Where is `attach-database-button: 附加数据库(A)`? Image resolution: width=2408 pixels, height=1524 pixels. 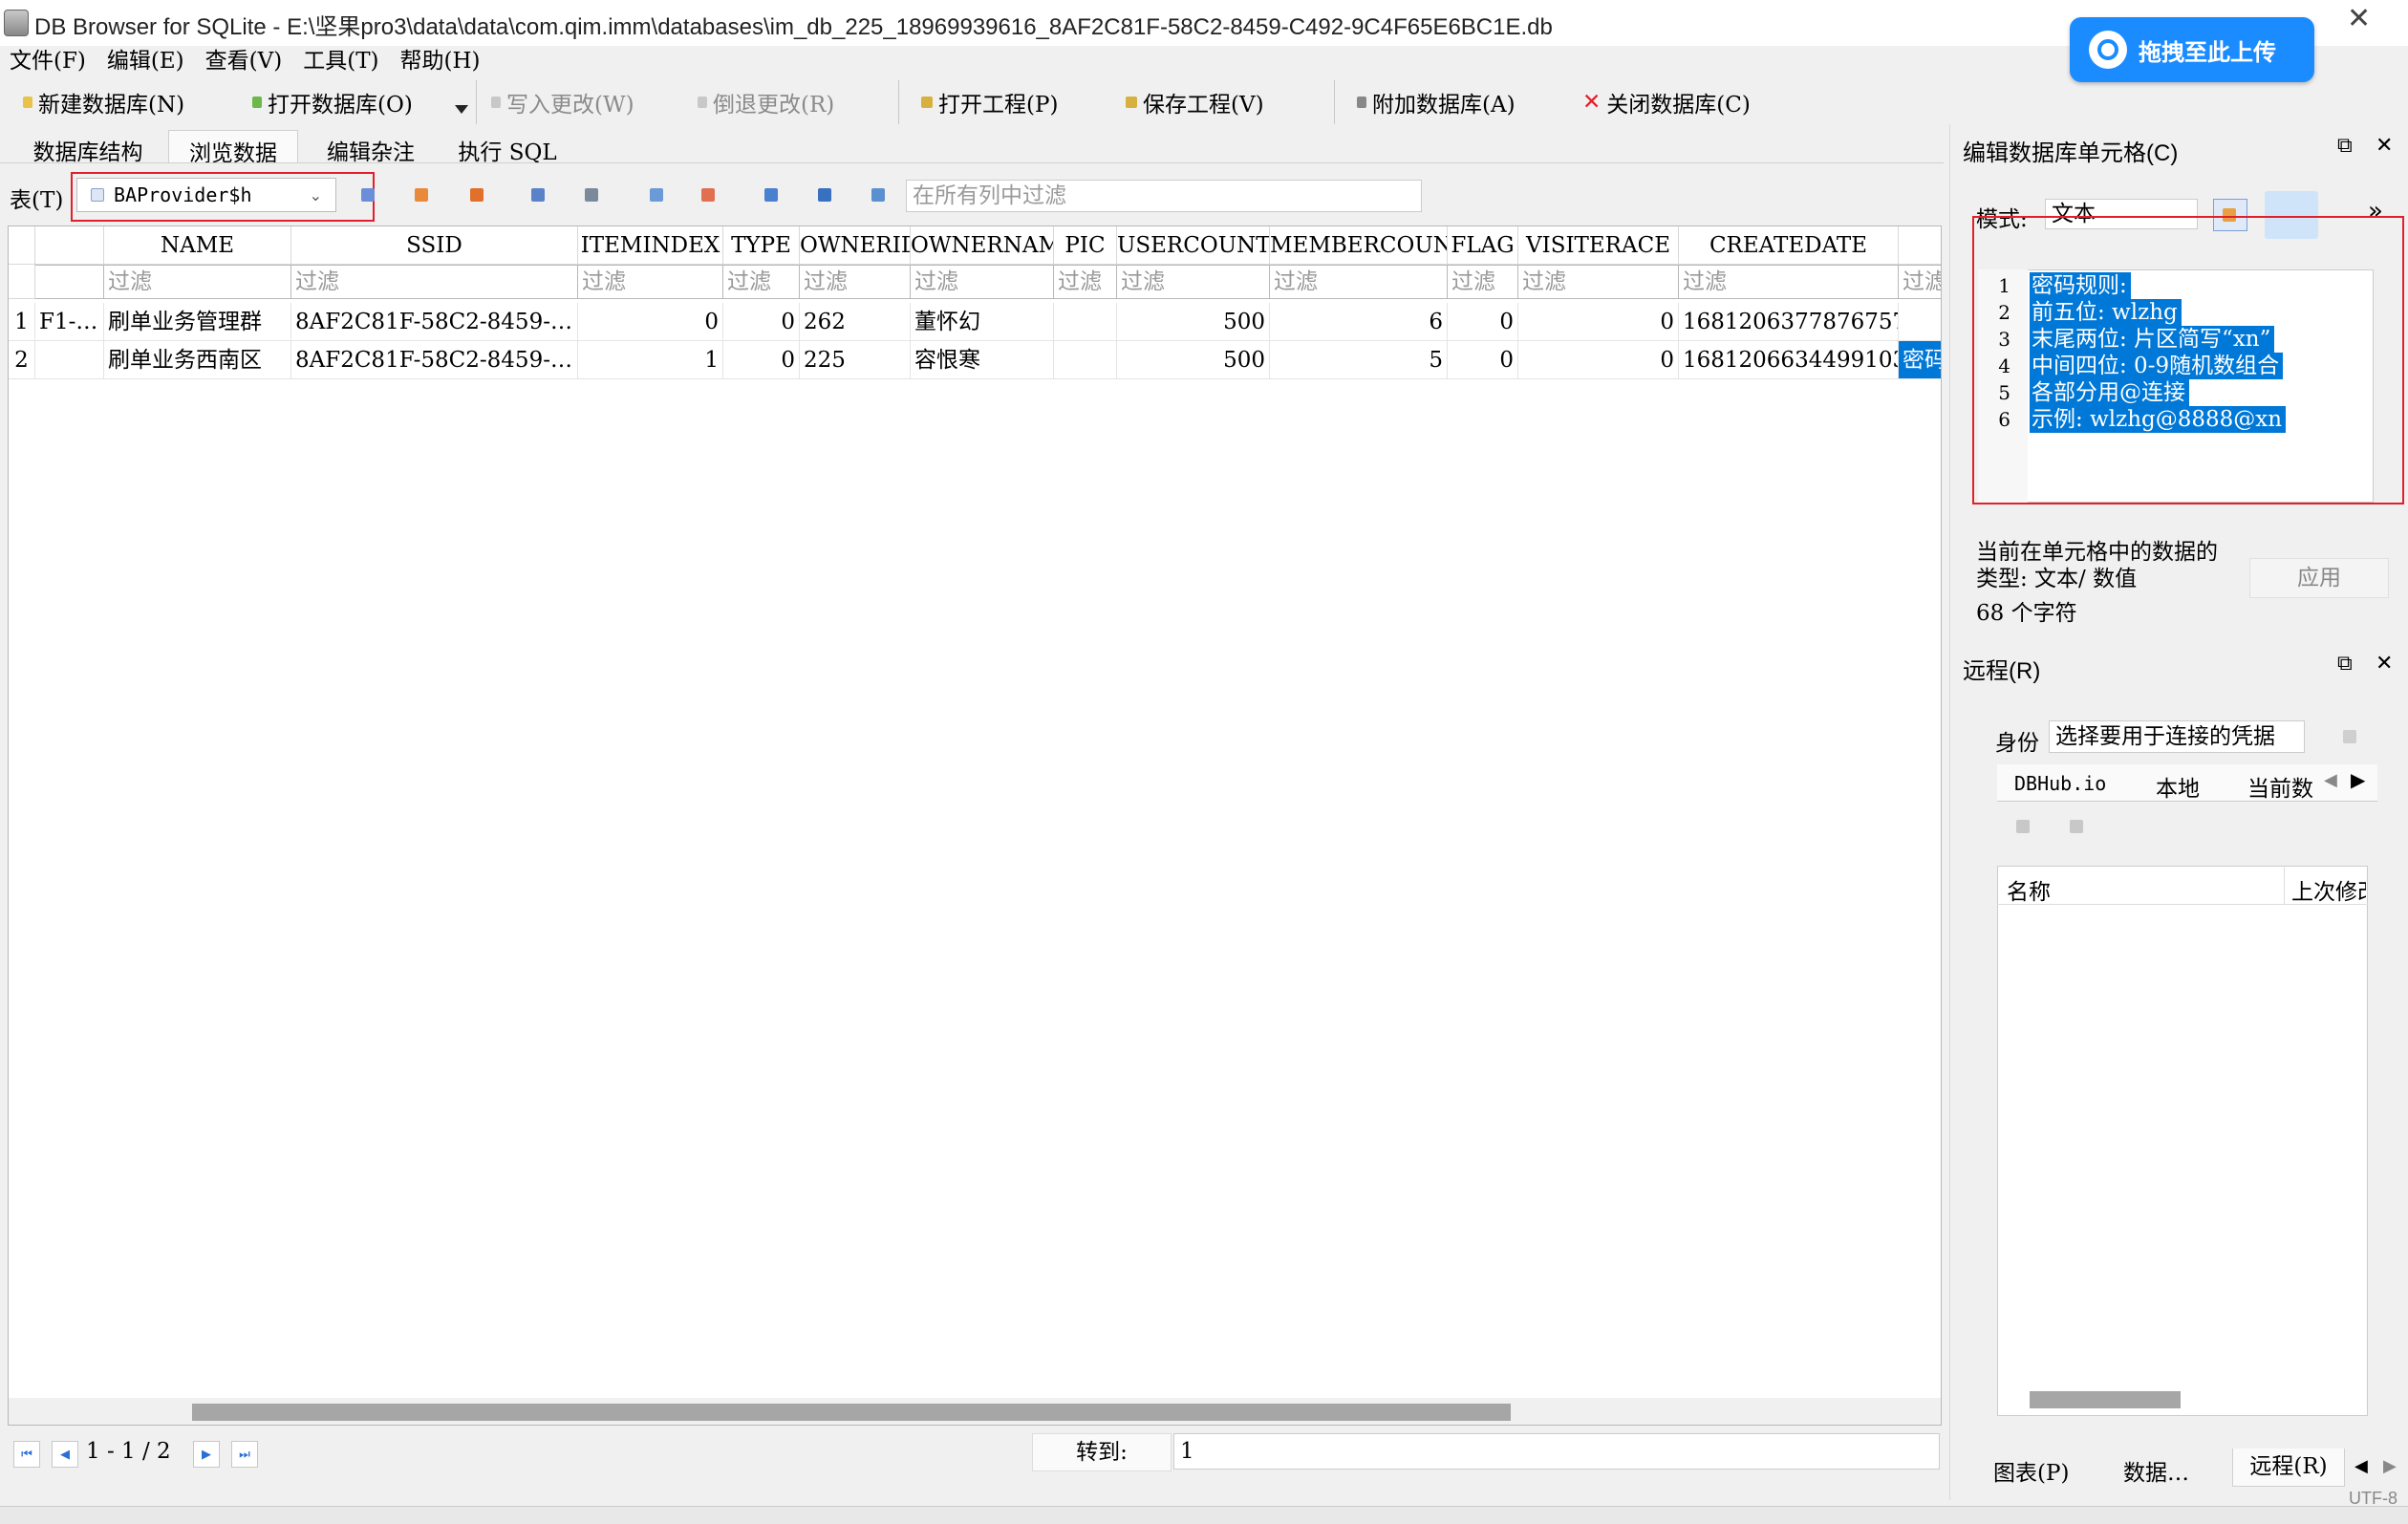
attach-database-button: 附加数据库(A) is located at coordinates (1436, 102).